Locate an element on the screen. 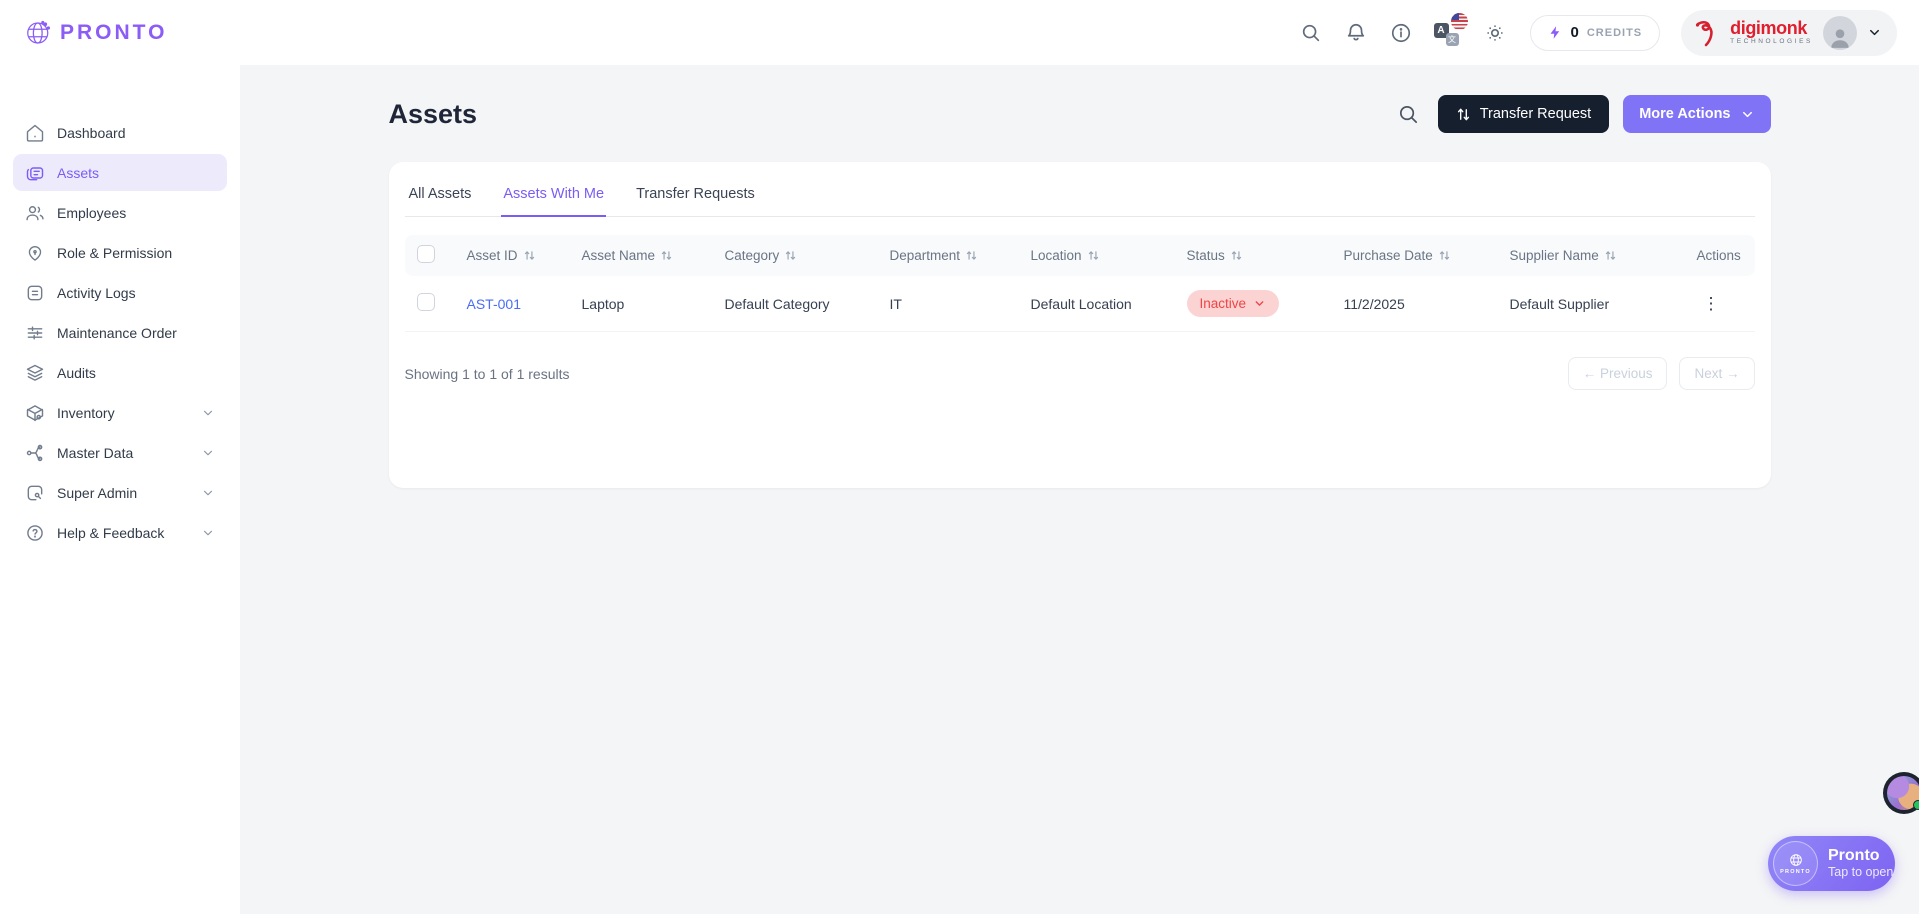  sidebar-item-label: Super Admin is located at coordinates (97, 492).